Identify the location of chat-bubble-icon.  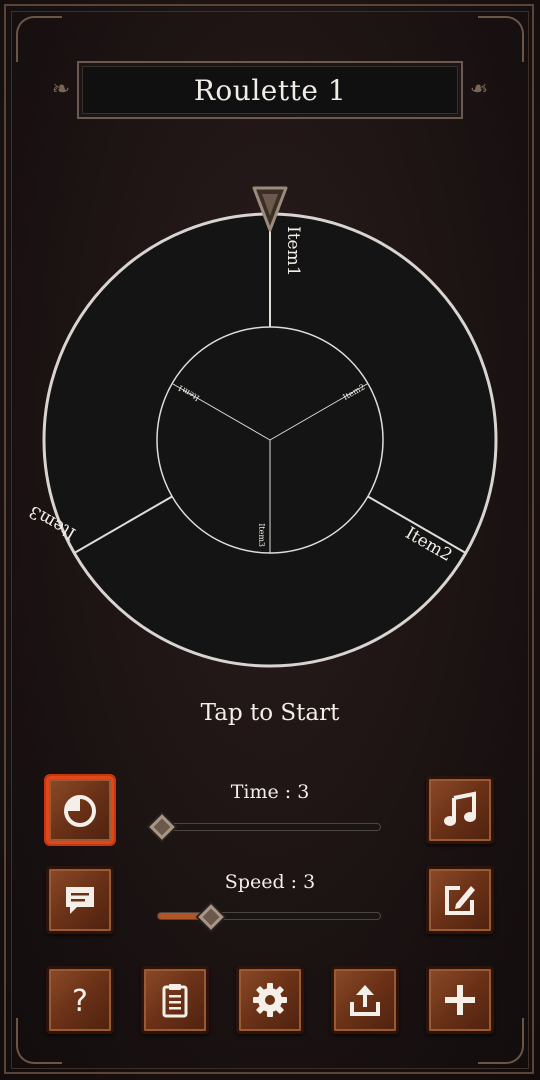
(80, 900).